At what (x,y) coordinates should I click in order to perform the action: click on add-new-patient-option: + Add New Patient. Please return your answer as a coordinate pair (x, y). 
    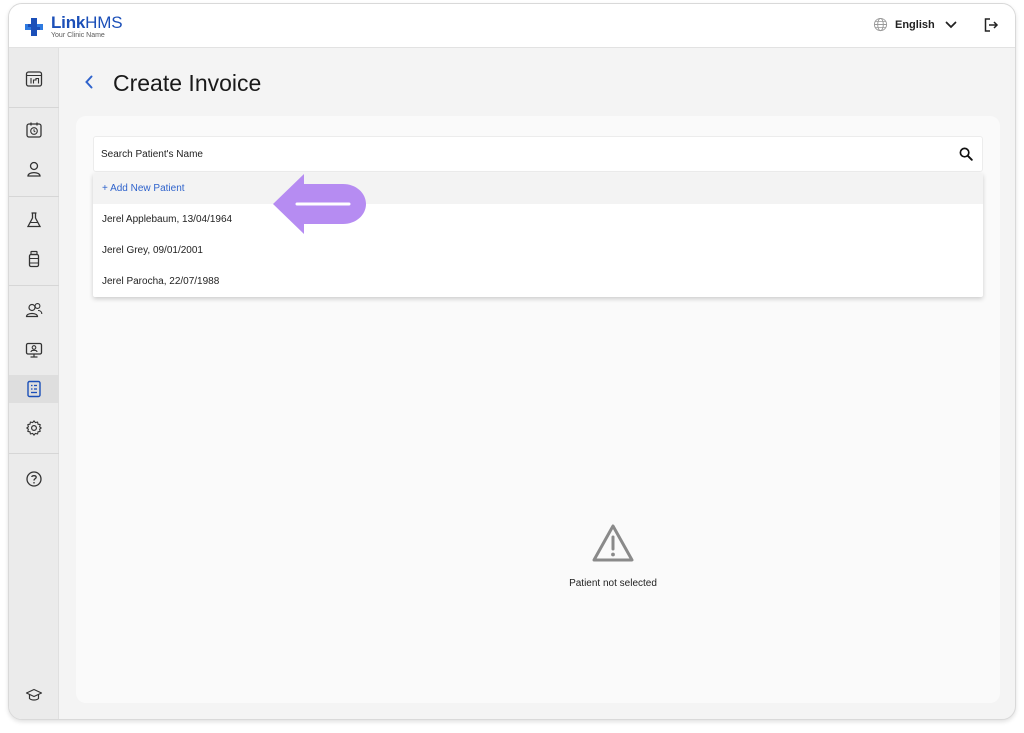
    Looking at the image, I should click on (538, 188).